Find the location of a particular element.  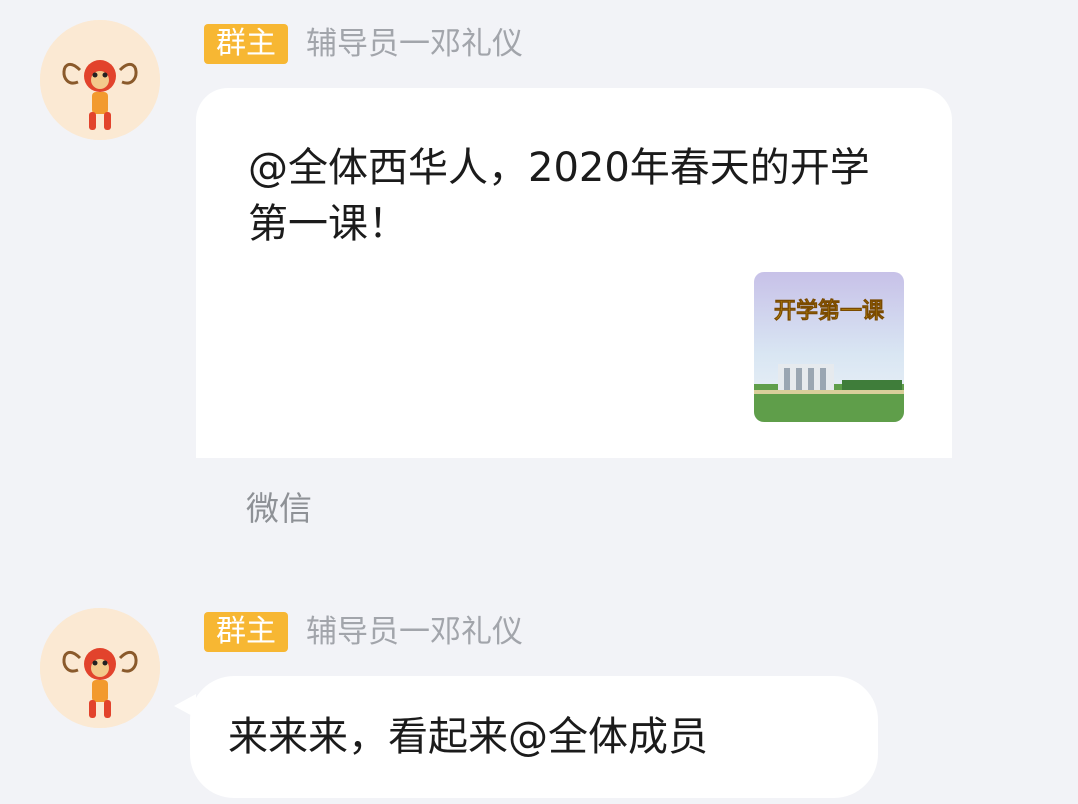

message-text: 来来来，看起来@全体成员 is located at coordinates (468, 737).